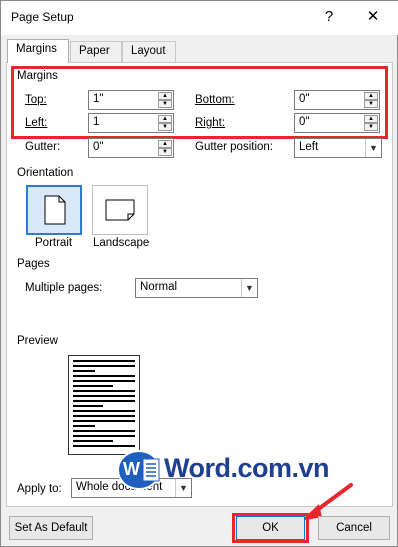 This screenshot has height=547, width=398. I want to click on cancel-button: Cancel, so click(354, 528).